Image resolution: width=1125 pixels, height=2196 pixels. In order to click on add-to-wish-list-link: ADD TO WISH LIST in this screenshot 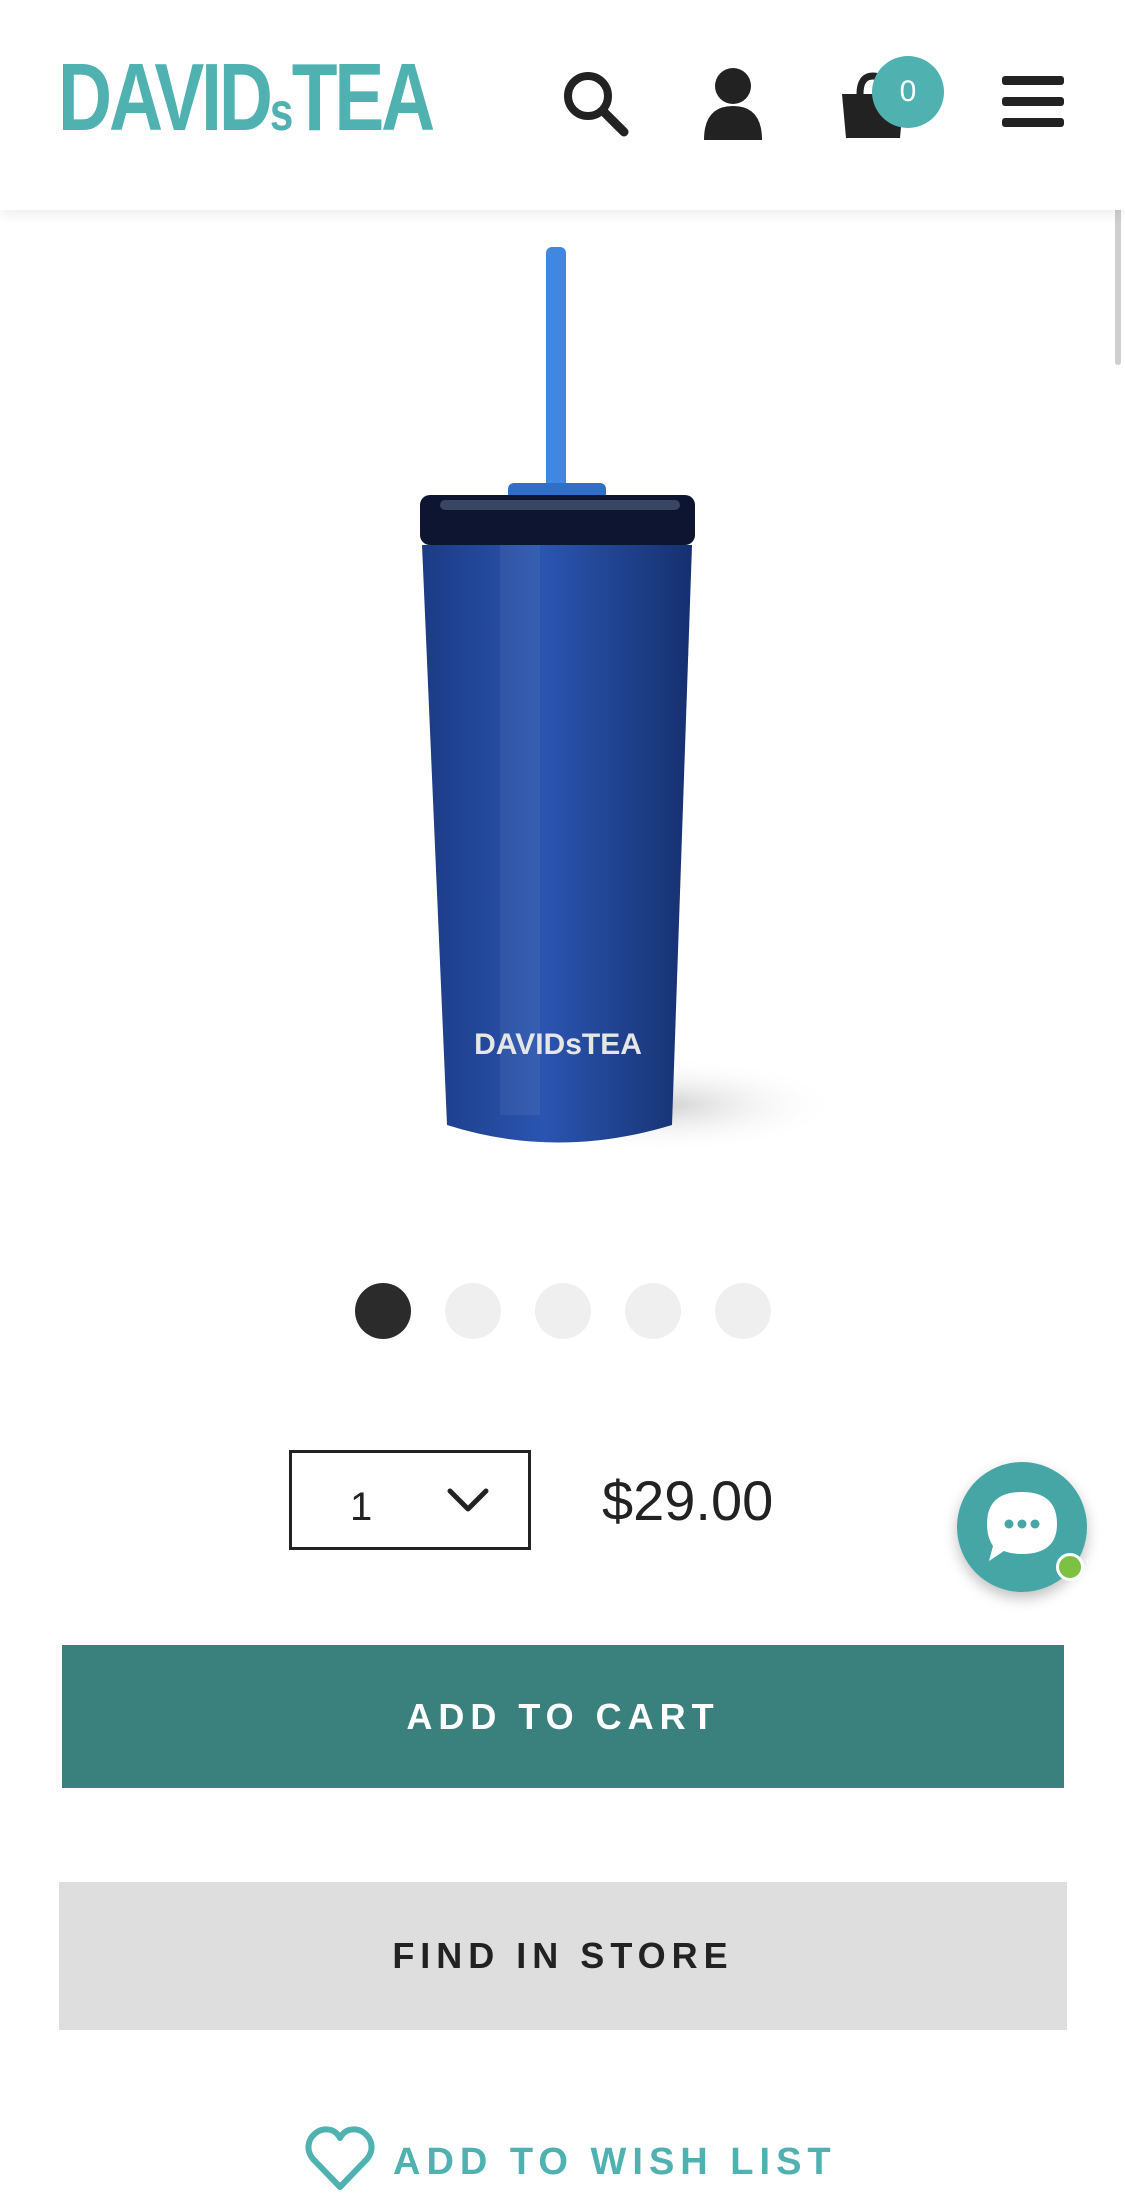, I will do `click(571, 2158)`.